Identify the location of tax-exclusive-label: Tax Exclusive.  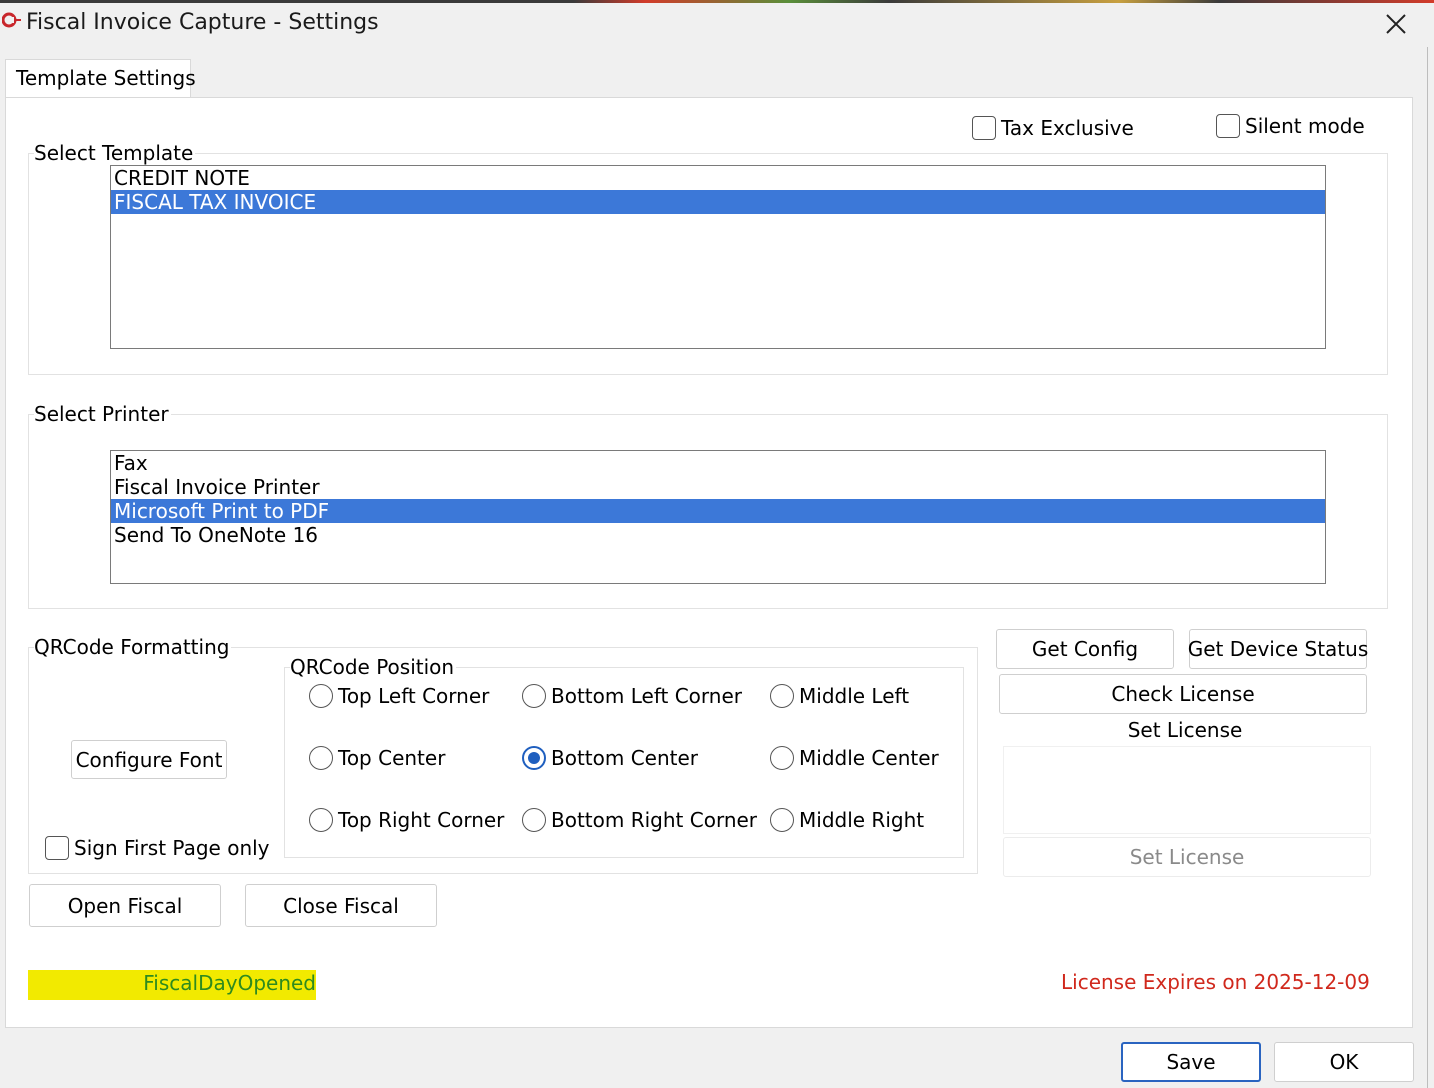
(1067, 128).